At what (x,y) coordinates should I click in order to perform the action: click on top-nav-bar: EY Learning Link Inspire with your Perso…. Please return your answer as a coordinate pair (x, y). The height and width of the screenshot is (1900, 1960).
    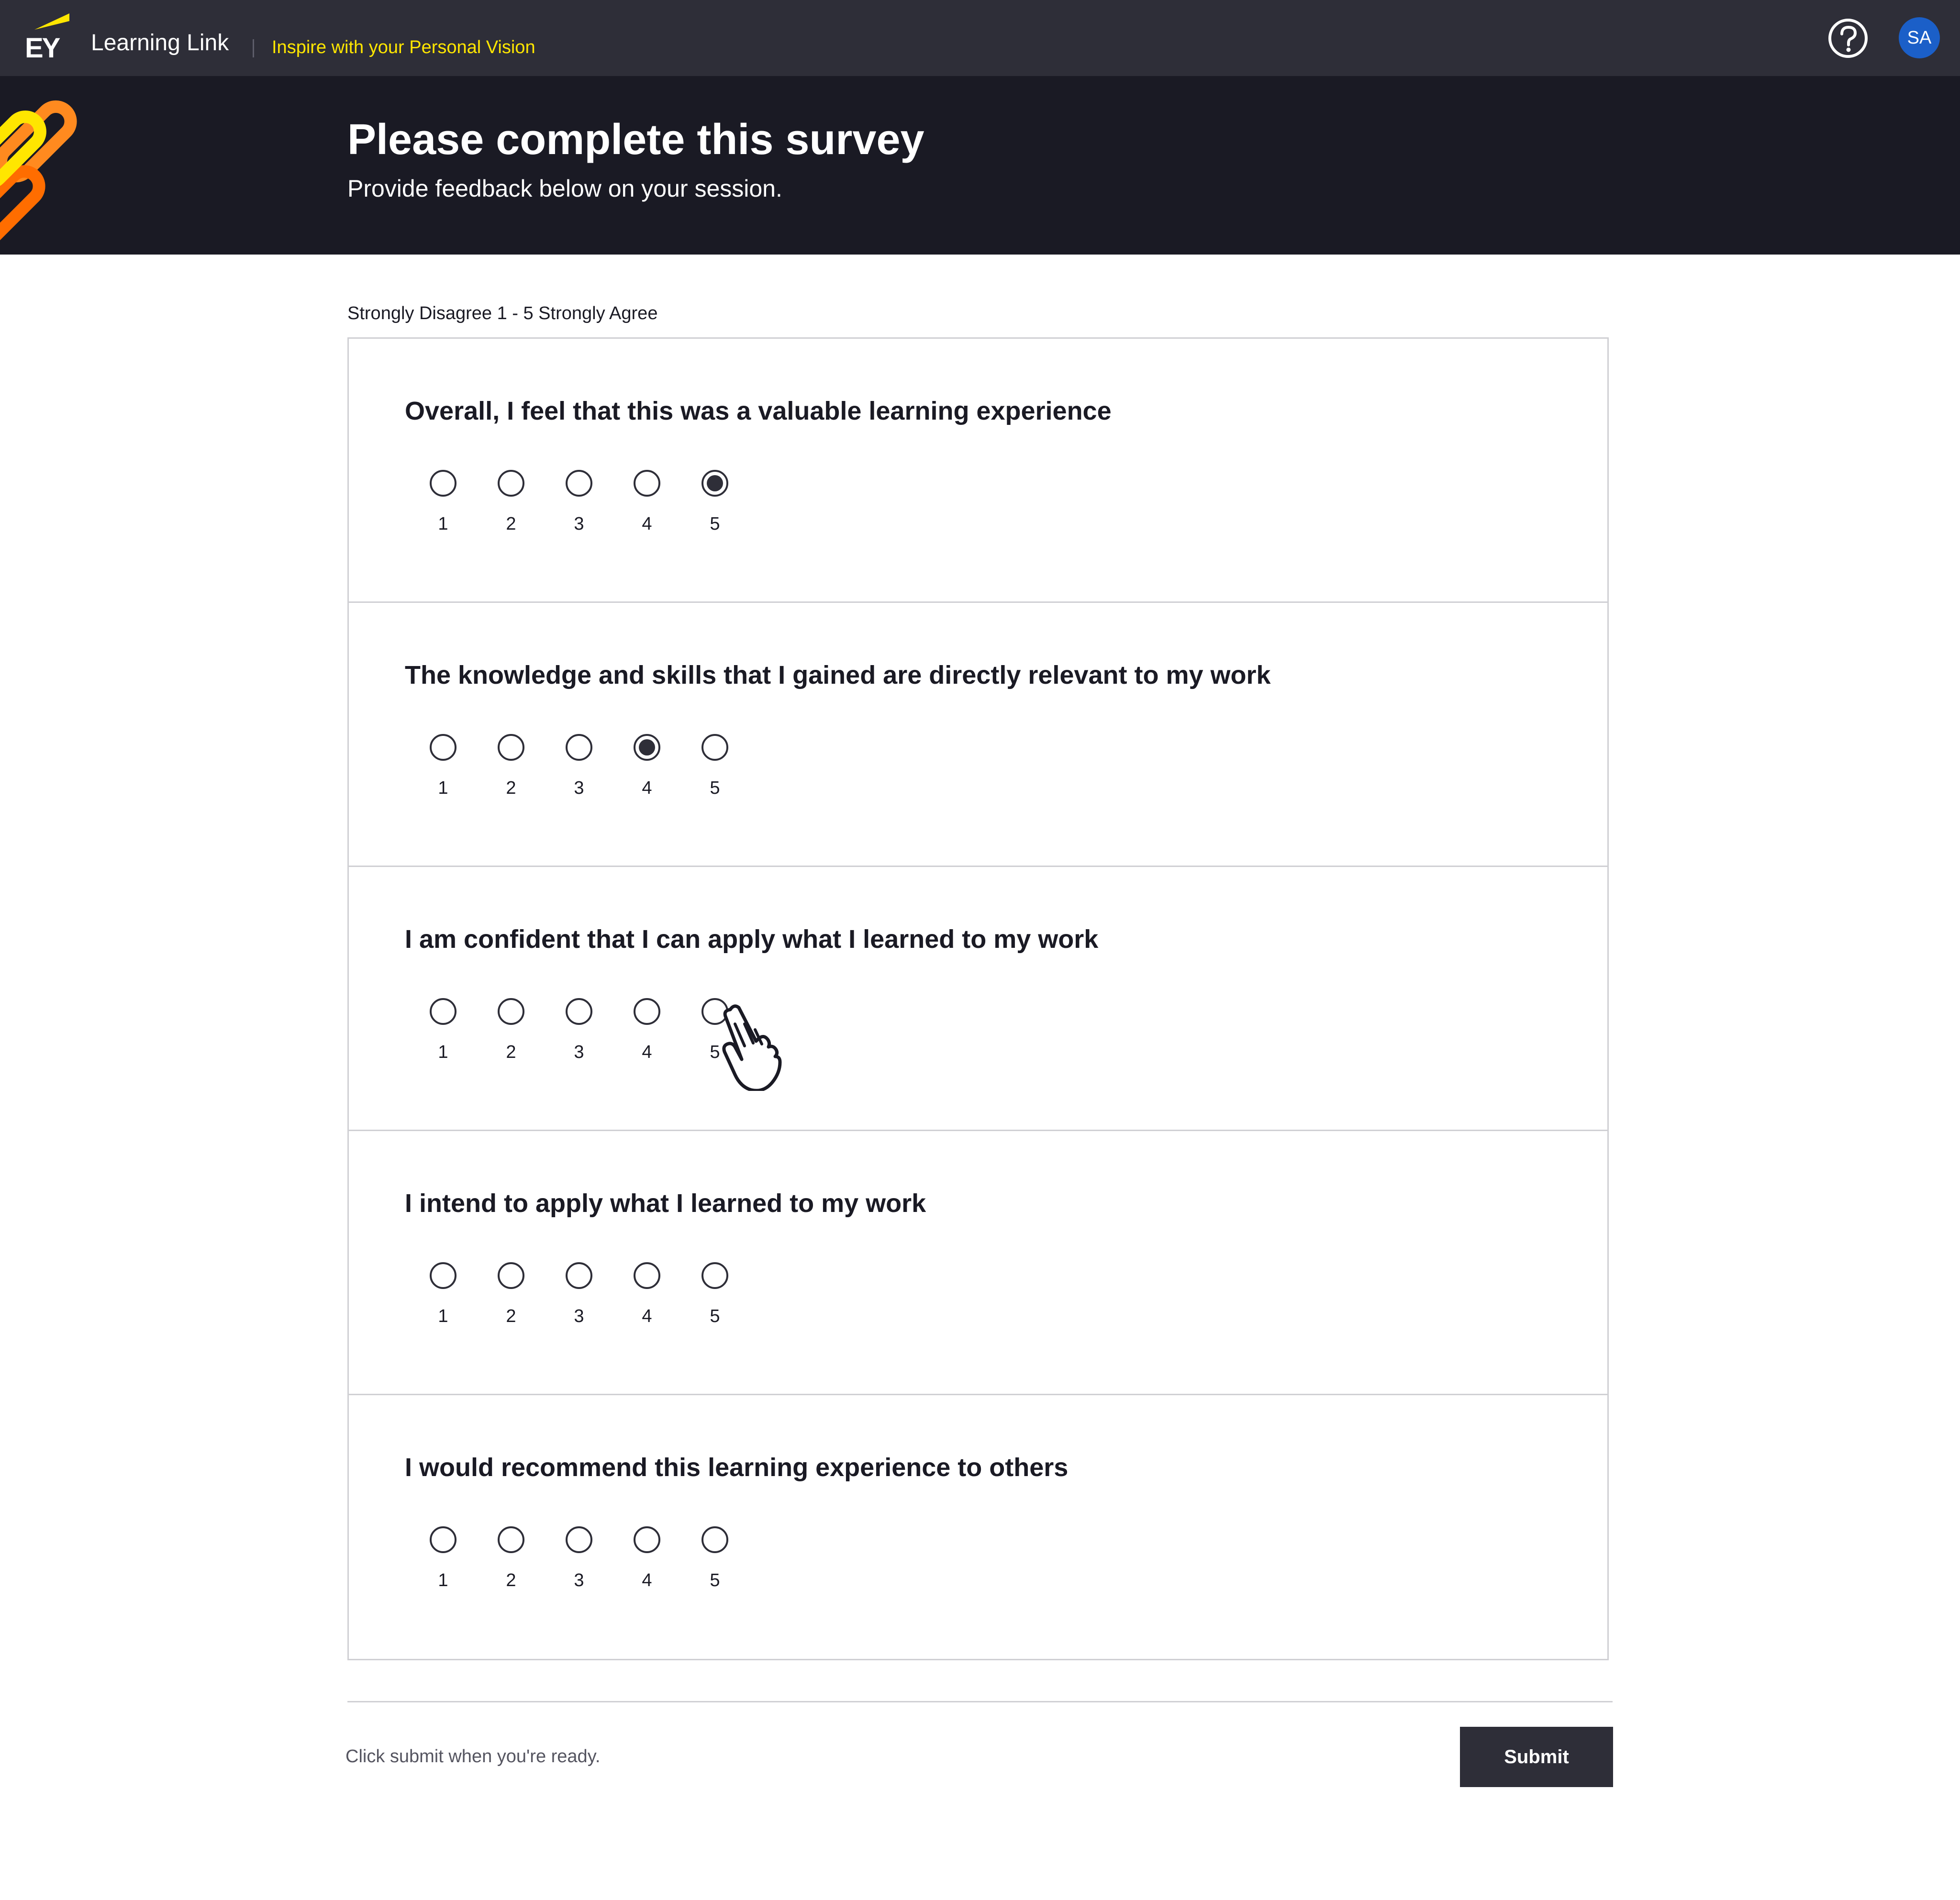
    Looking at the image, I should click on (980, 38).